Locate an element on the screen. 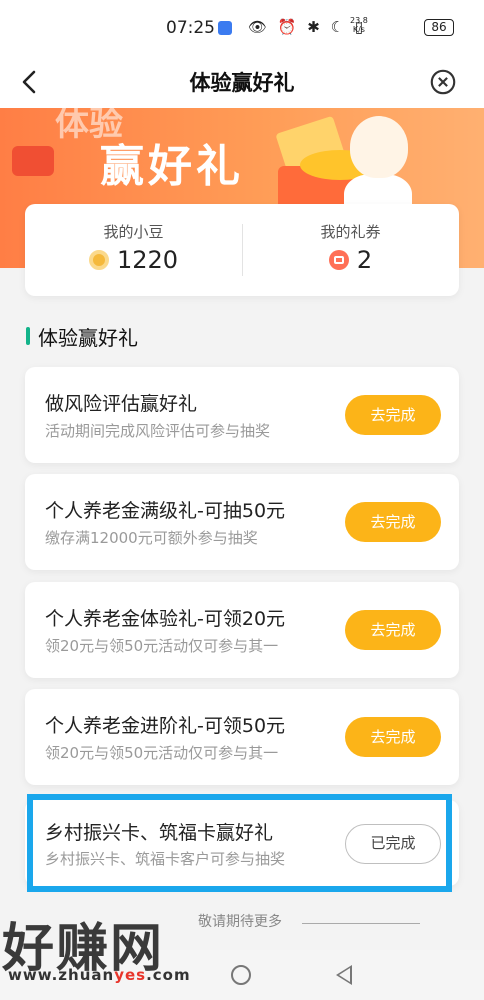  status-bar: 07:25 👁 ⏰ ✱ ☾ ▯ 23.8 K/s 86 is located at coordinates (242, 28).